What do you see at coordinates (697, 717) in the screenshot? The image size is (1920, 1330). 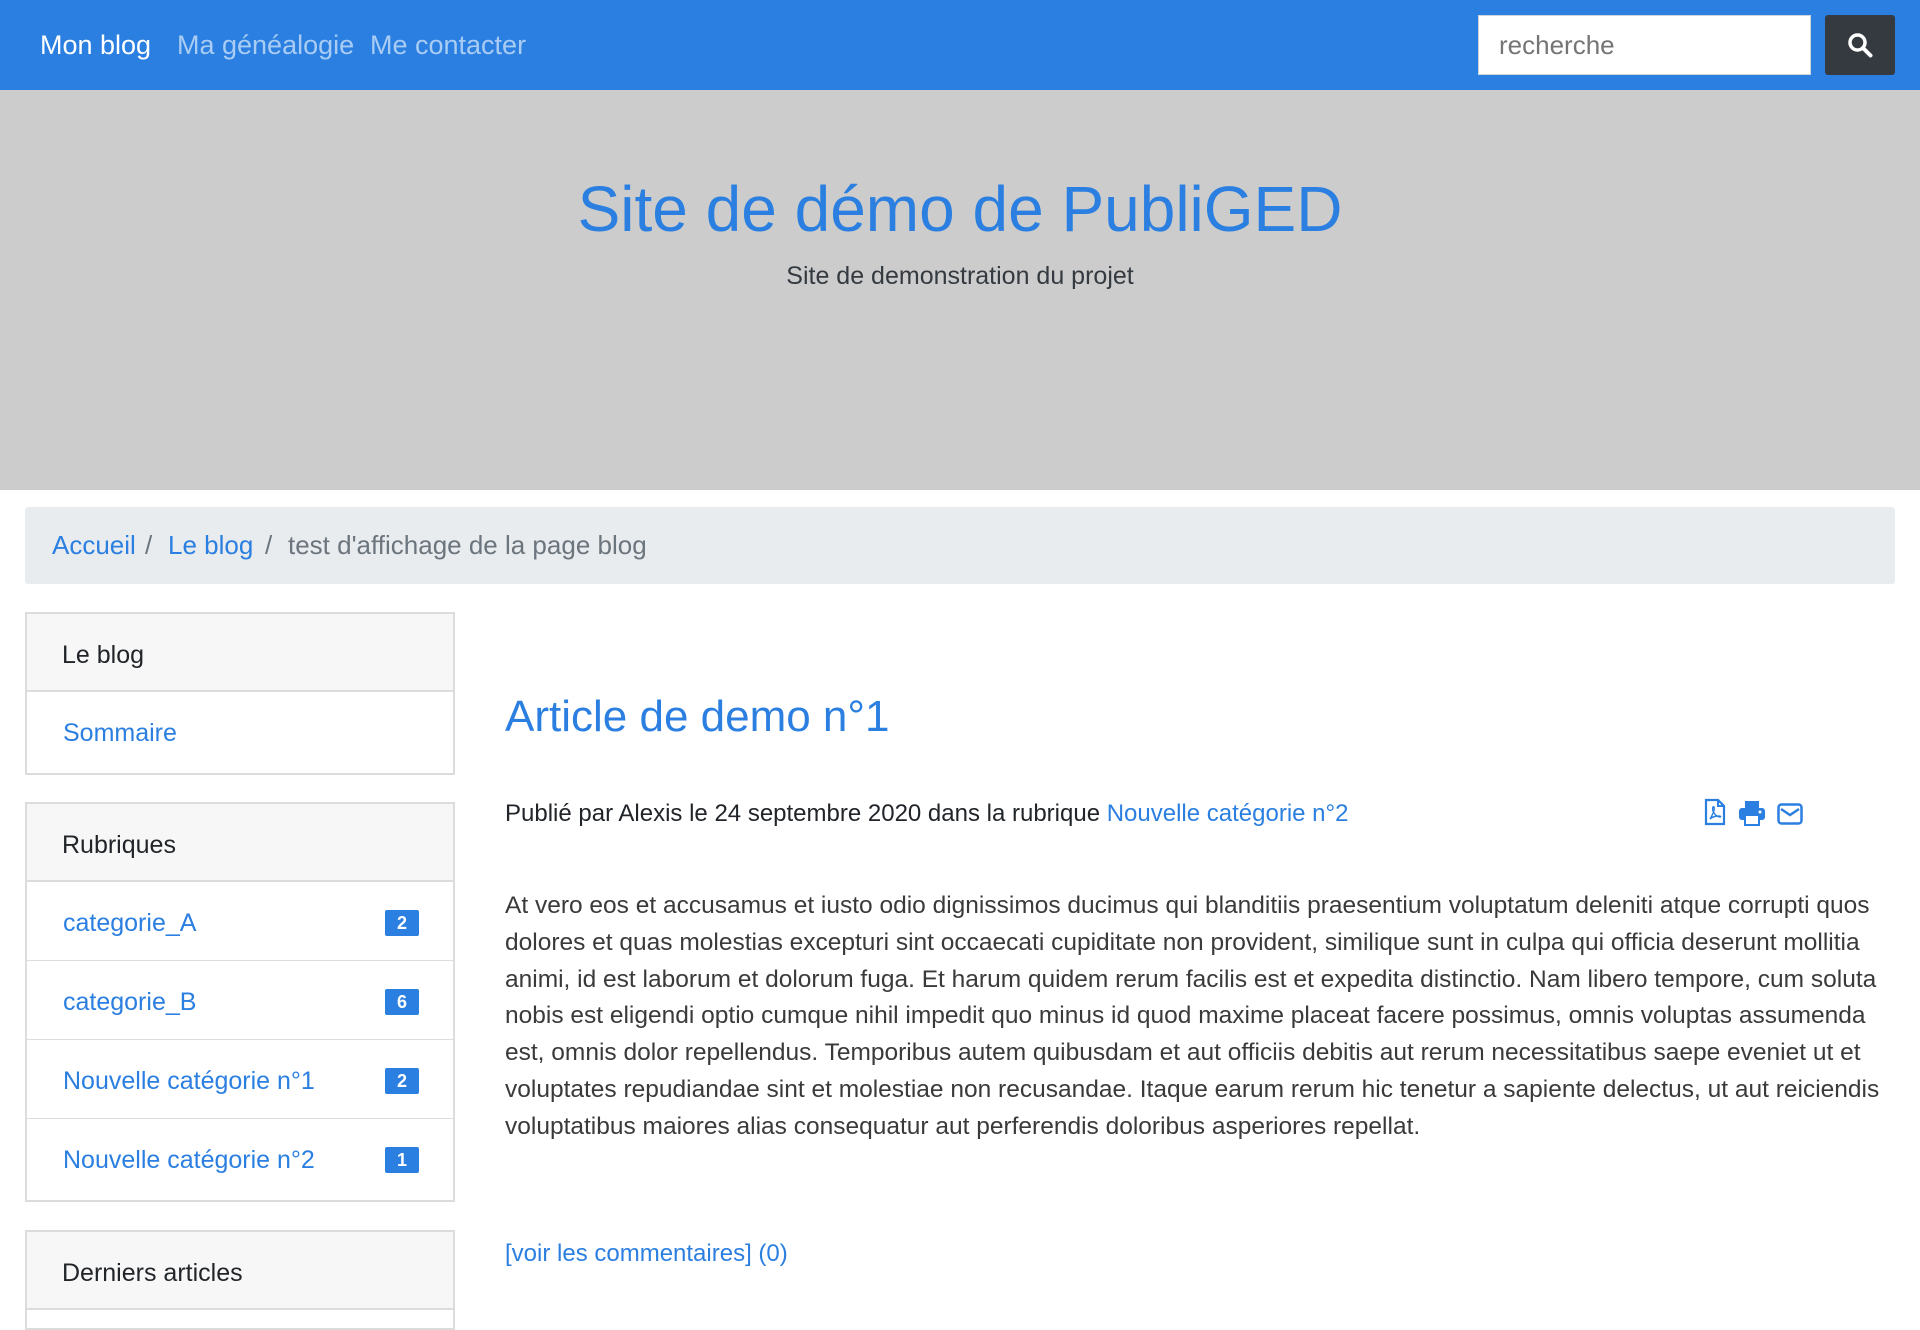 I see `article-title: Article de demo n°1` at bounding box center [697, 717].